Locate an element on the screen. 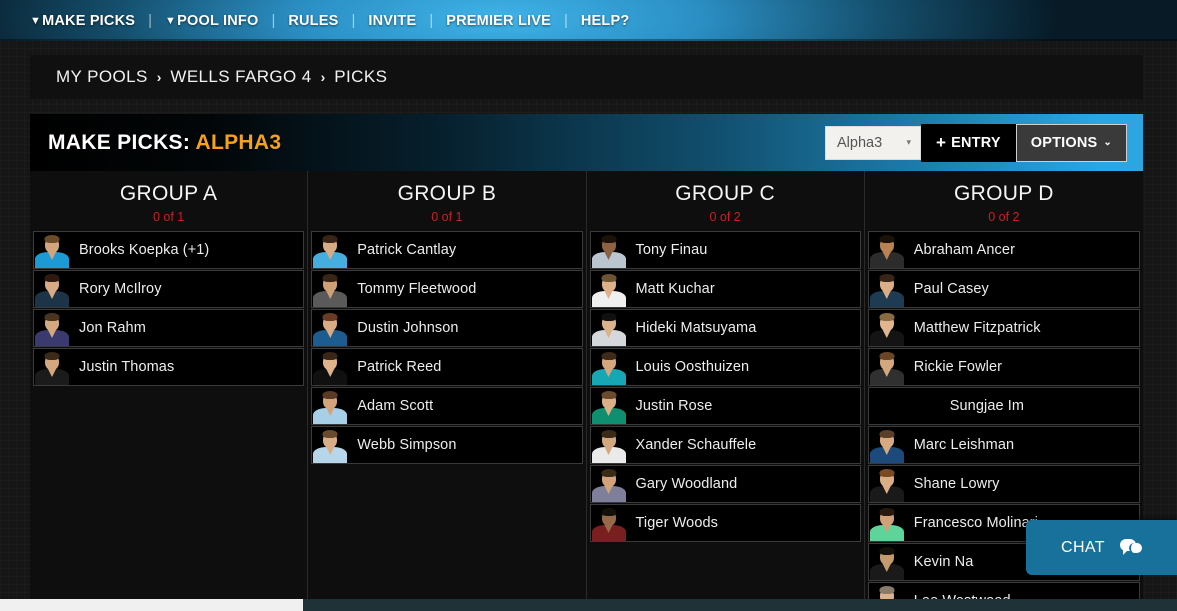 The image size is (1177, 611). player-pick-row: Webb Simpson is located at coordinates (447, 445).